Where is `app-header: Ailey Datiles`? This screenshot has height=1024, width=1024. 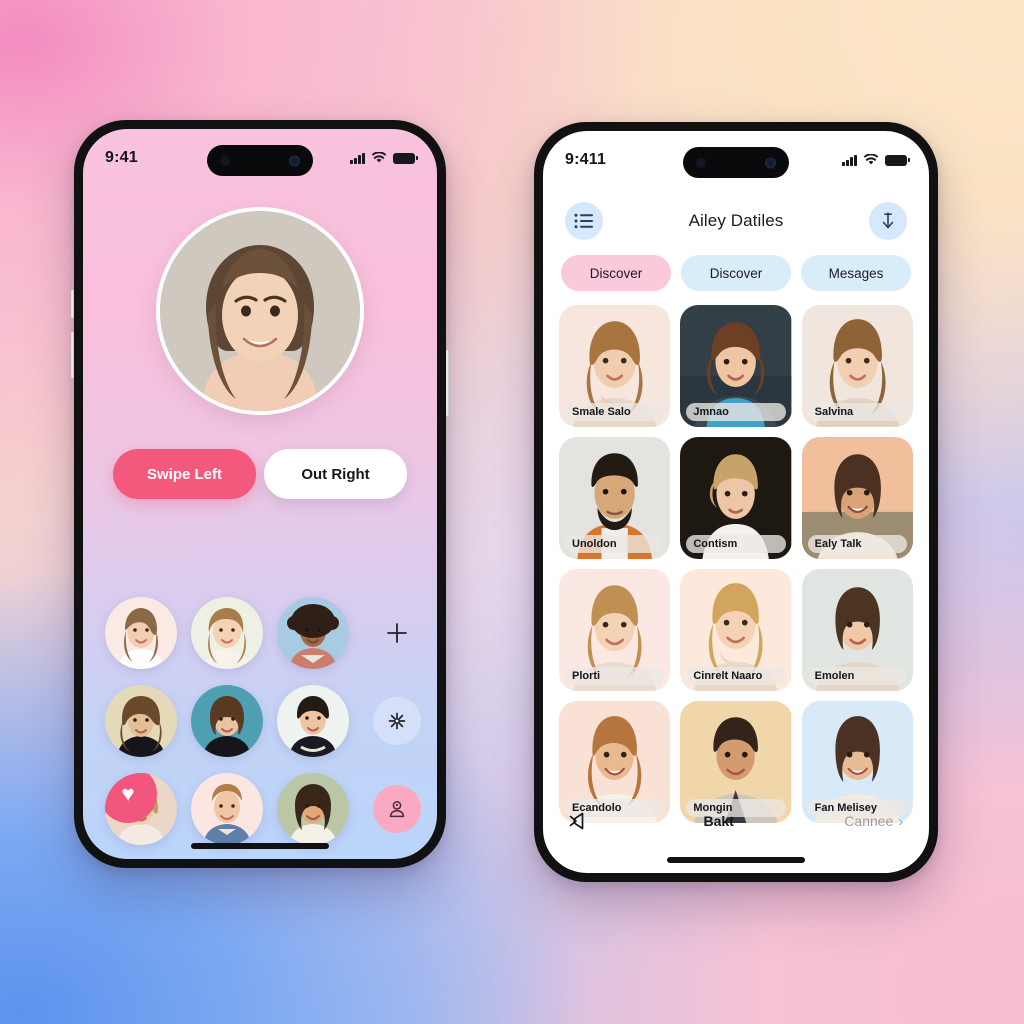
app-header: Ailey Datiles is located at coordinates (736, 221).